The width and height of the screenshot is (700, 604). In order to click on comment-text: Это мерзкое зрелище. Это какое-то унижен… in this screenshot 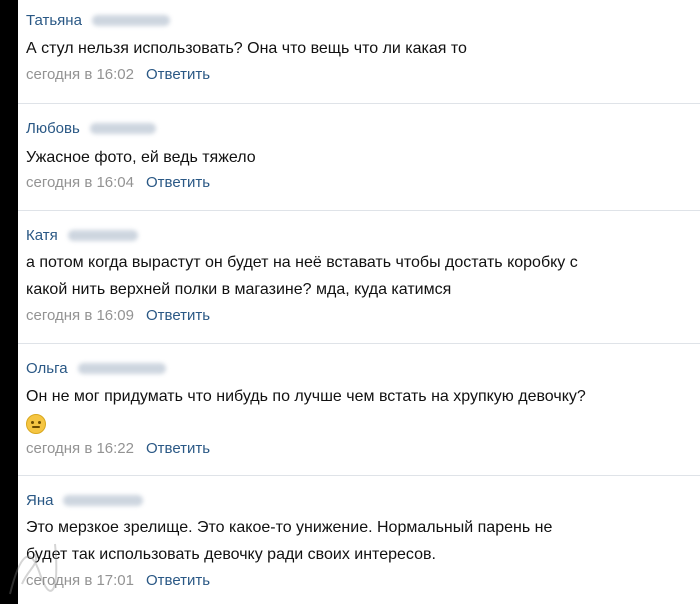, I will do `click(361, 541)`.